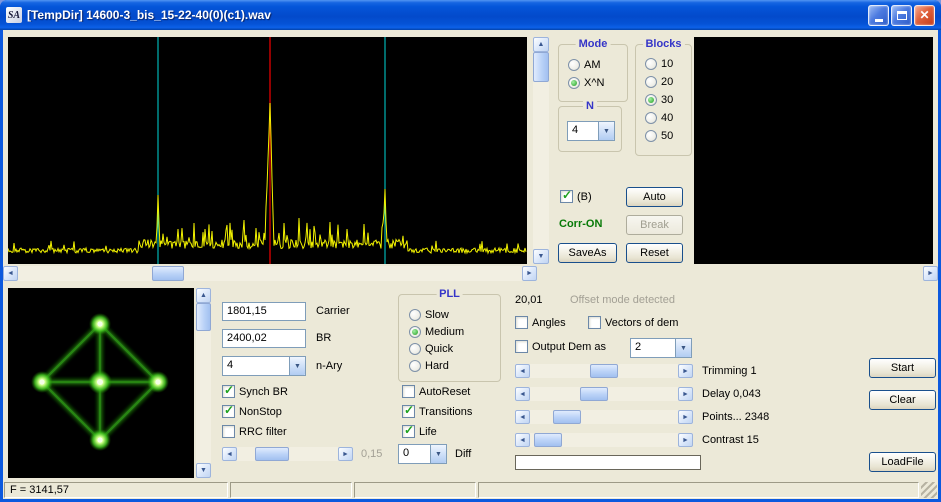 The image size is (941, 502). What do you see at coordinates (560, 346) in the screenshot?
I see `output-dem-as-checkbox: Output Dem as` at bounding box center [560, 346].